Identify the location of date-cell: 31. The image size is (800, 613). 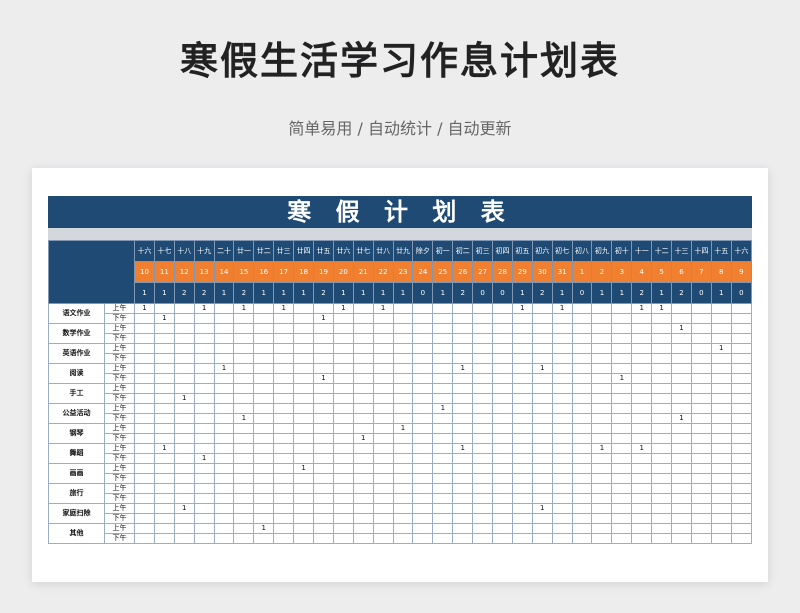
(562, 272).